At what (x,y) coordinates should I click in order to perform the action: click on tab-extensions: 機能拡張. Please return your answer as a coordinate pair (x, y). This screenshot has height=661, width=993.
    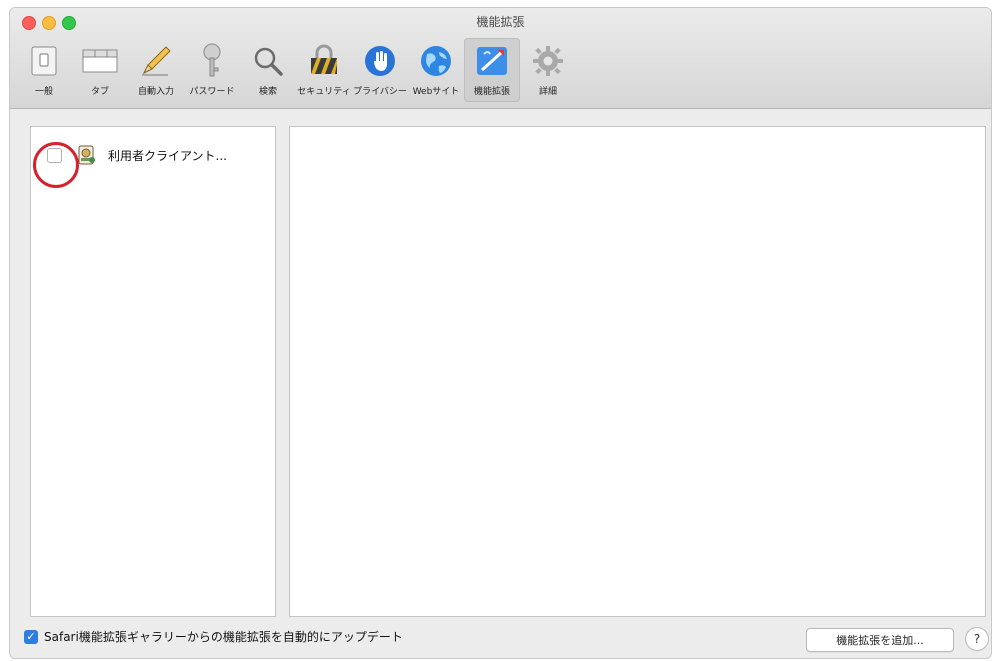
    Looking at the image, I should click on (492, 70).